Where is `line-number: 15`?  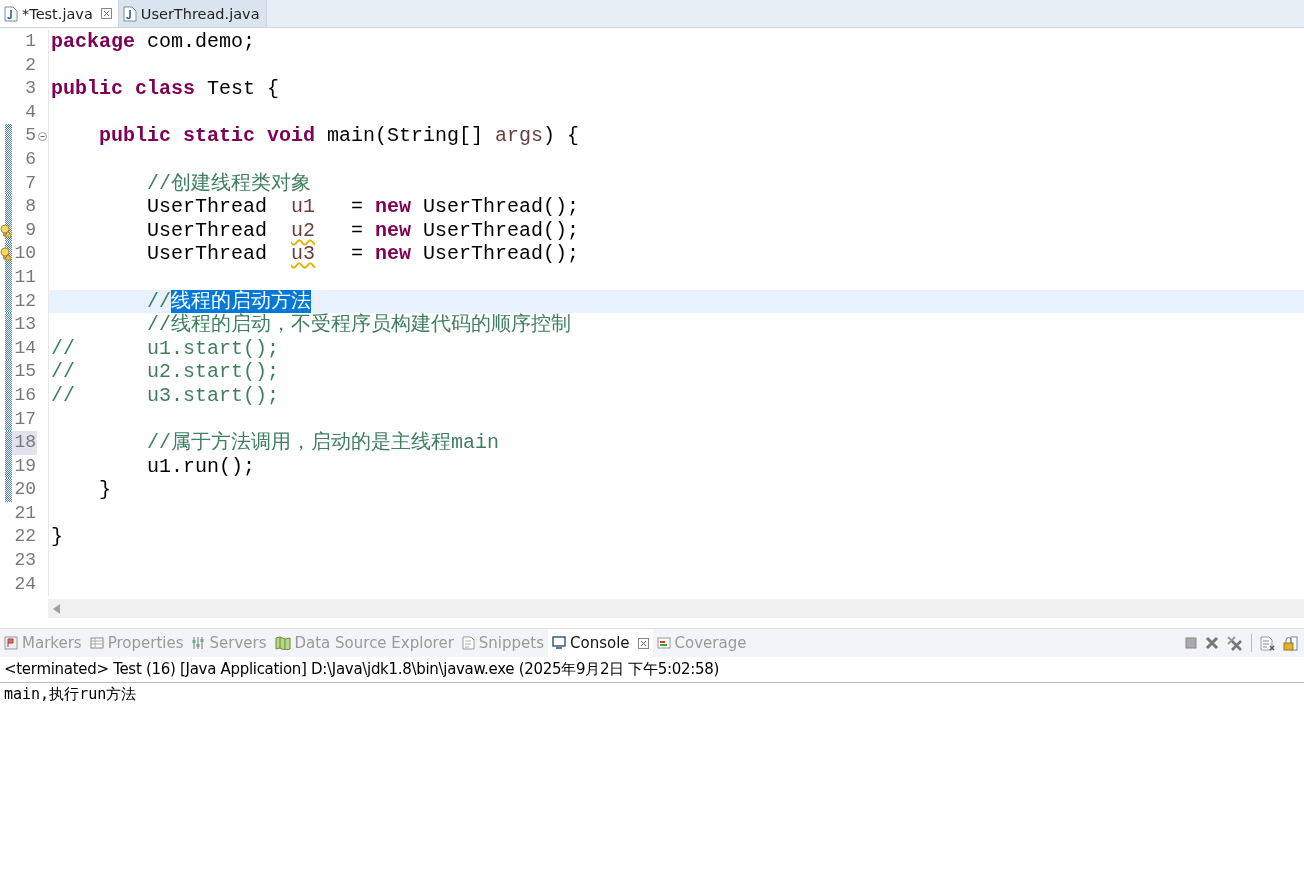
line-number: 15 is located at coordinates (25, 372).